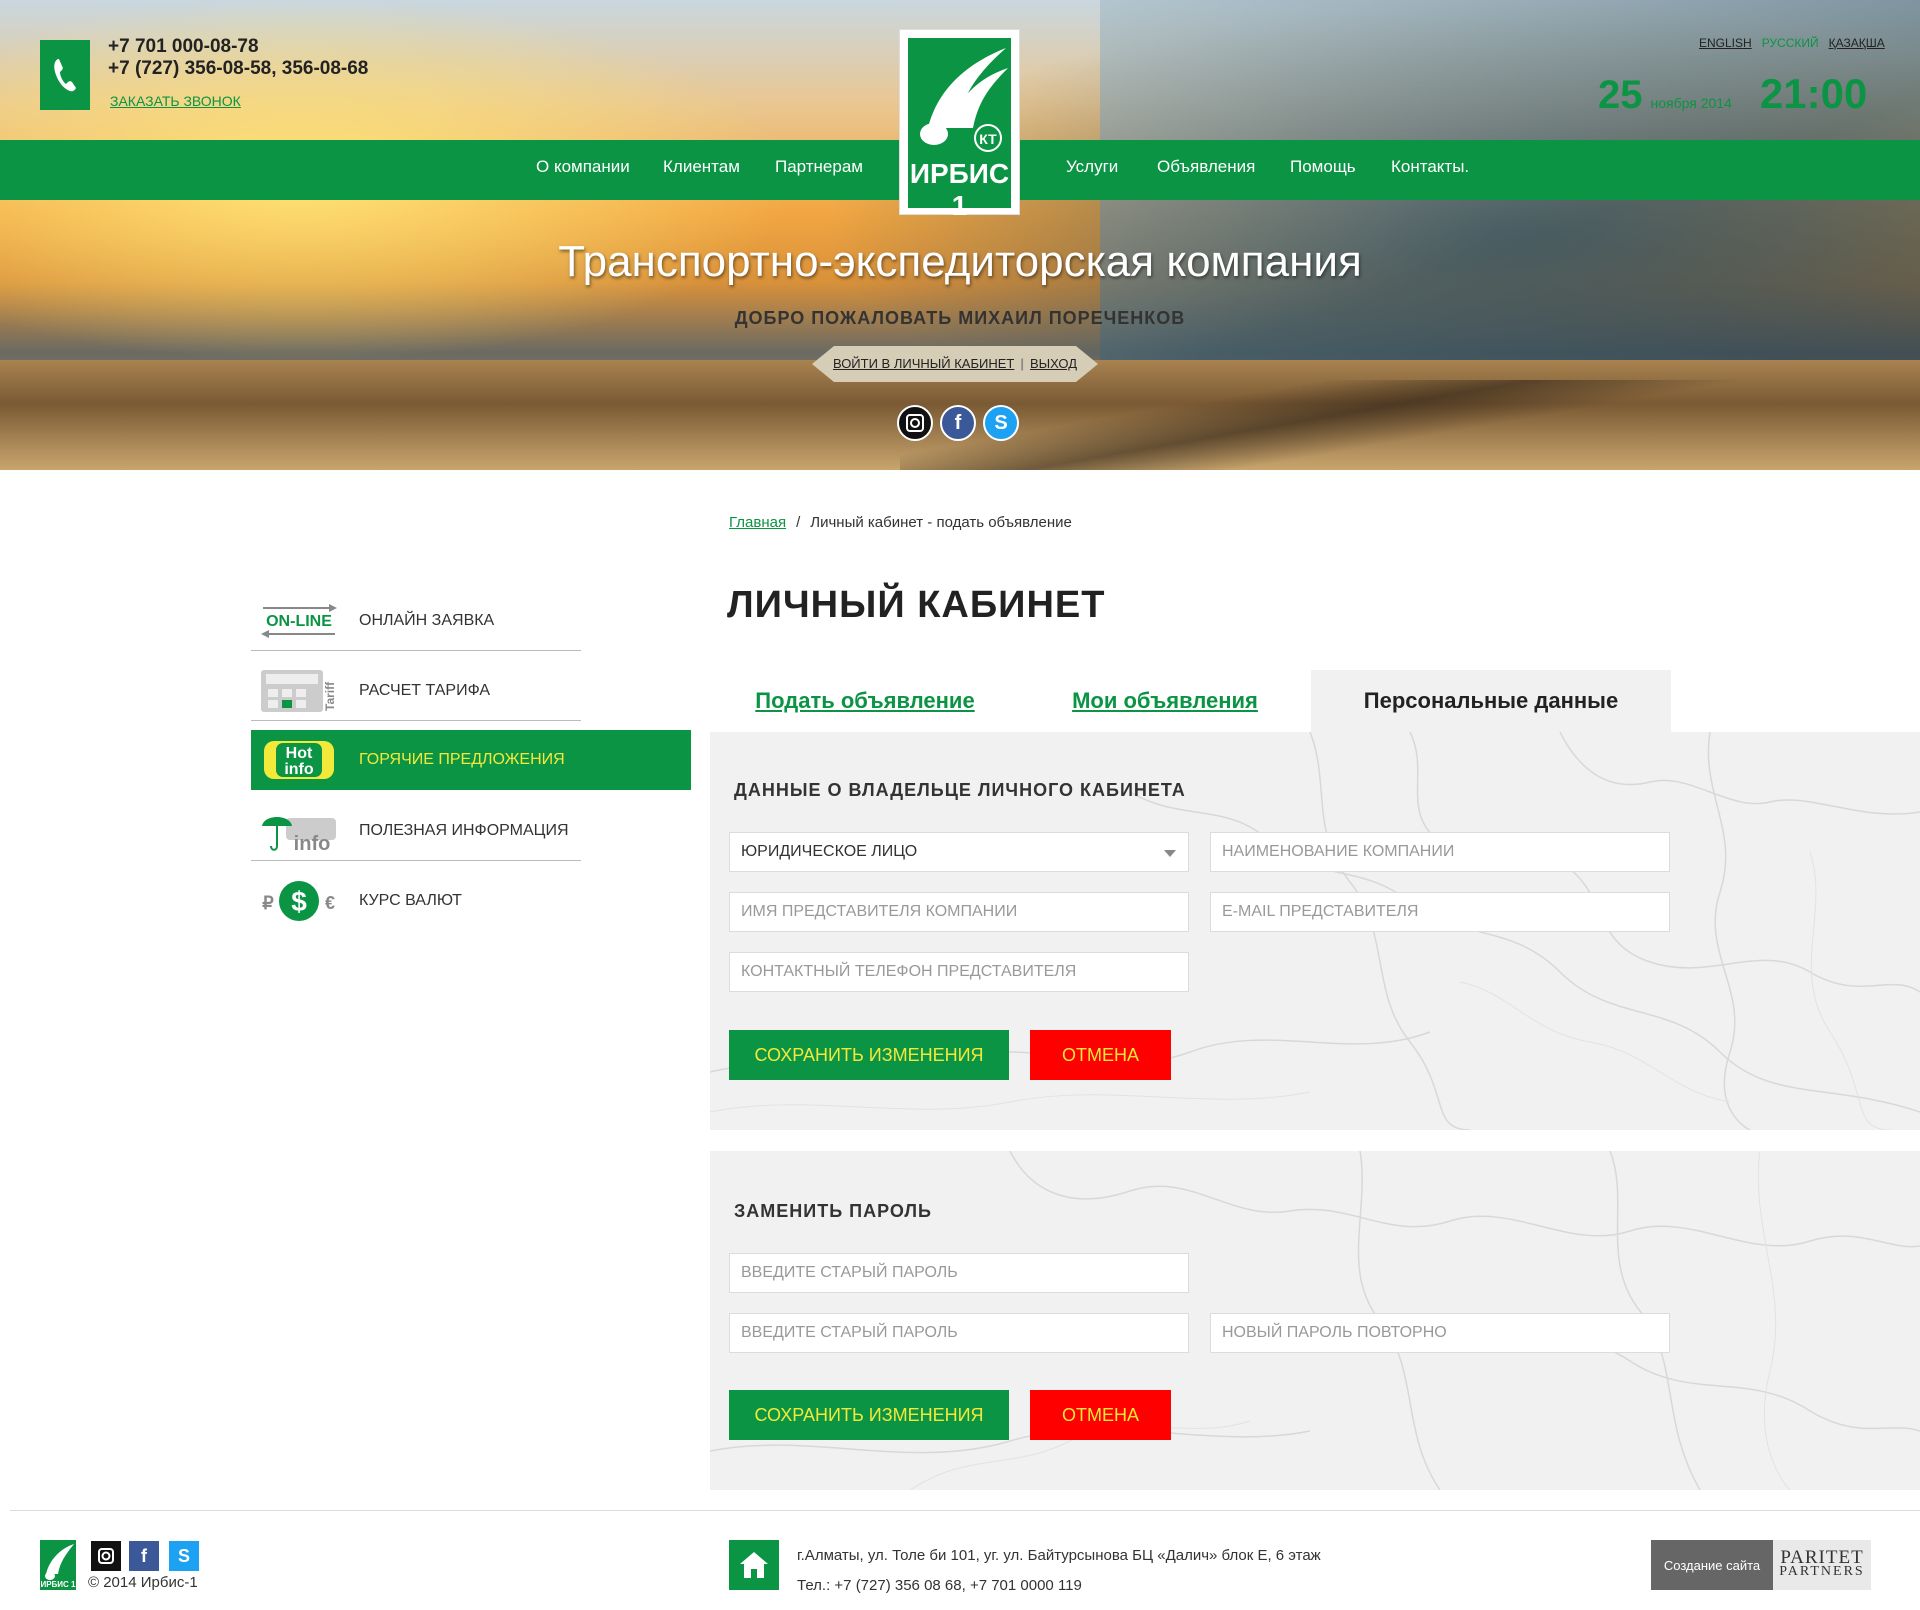  I want to click on facebook-icon: f, so click(958, 423).